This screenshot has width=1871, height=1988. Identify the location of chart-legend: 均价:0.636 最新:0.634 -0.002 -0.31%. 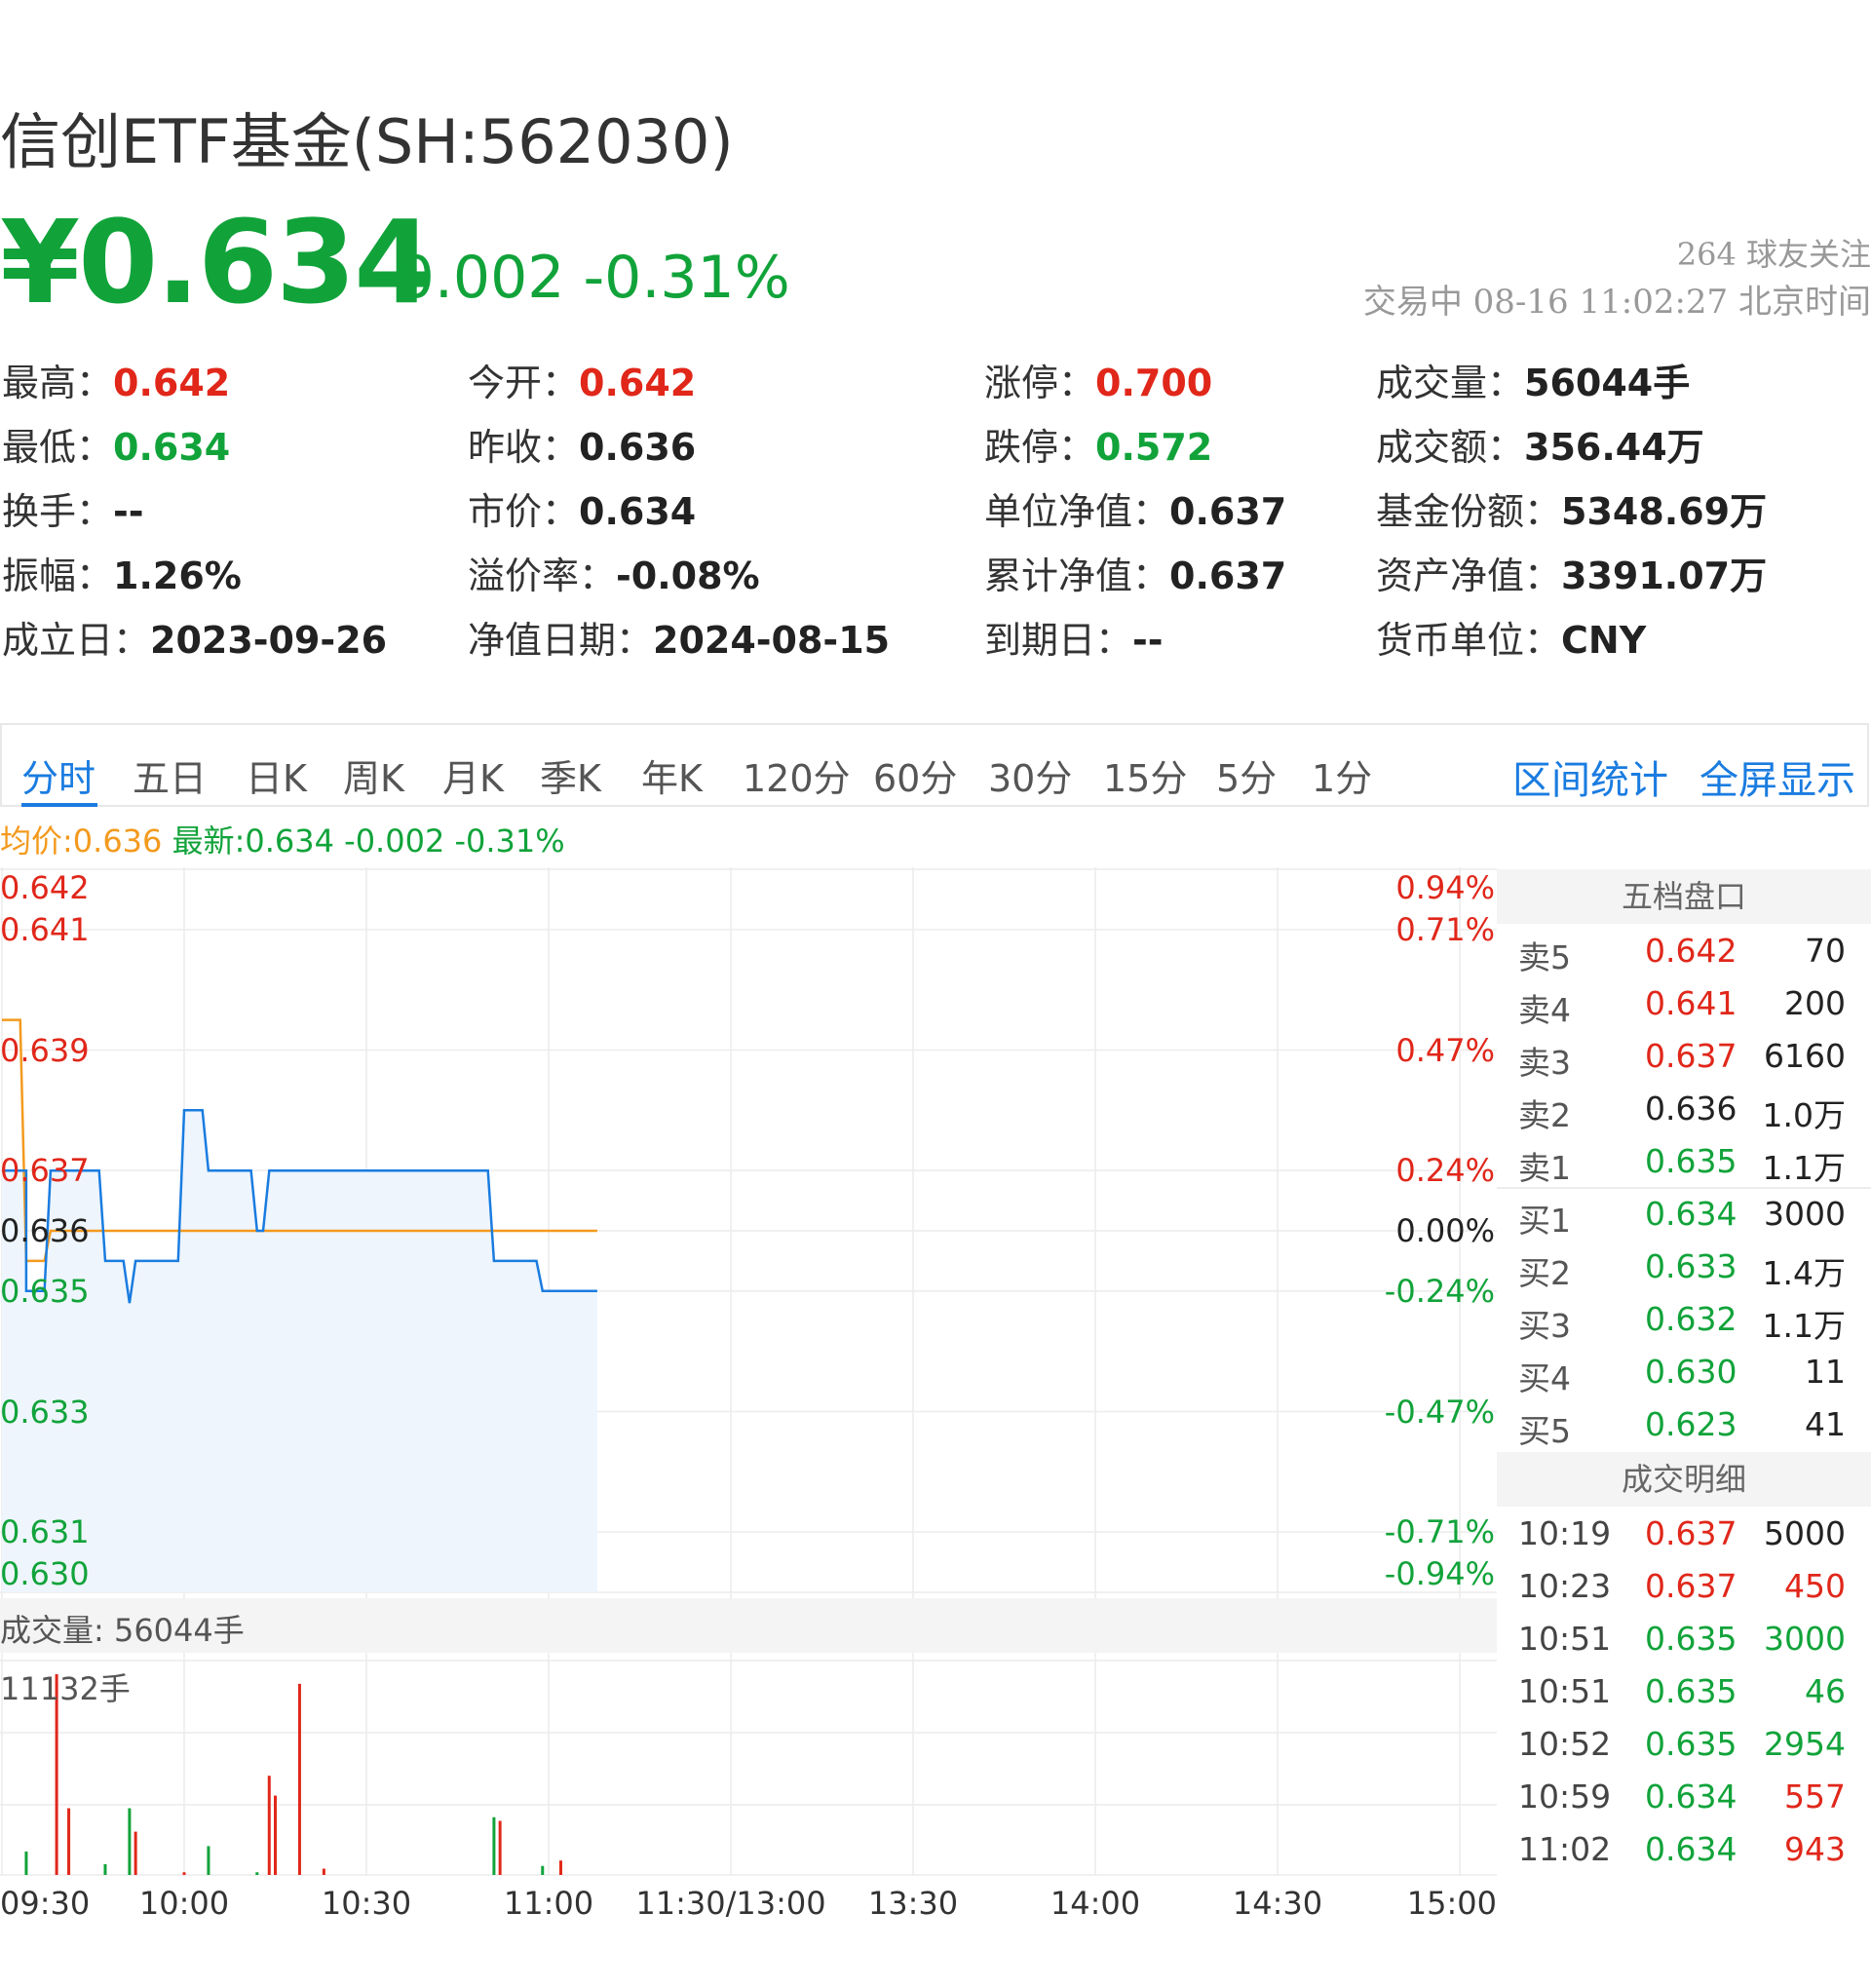
(282, 839).